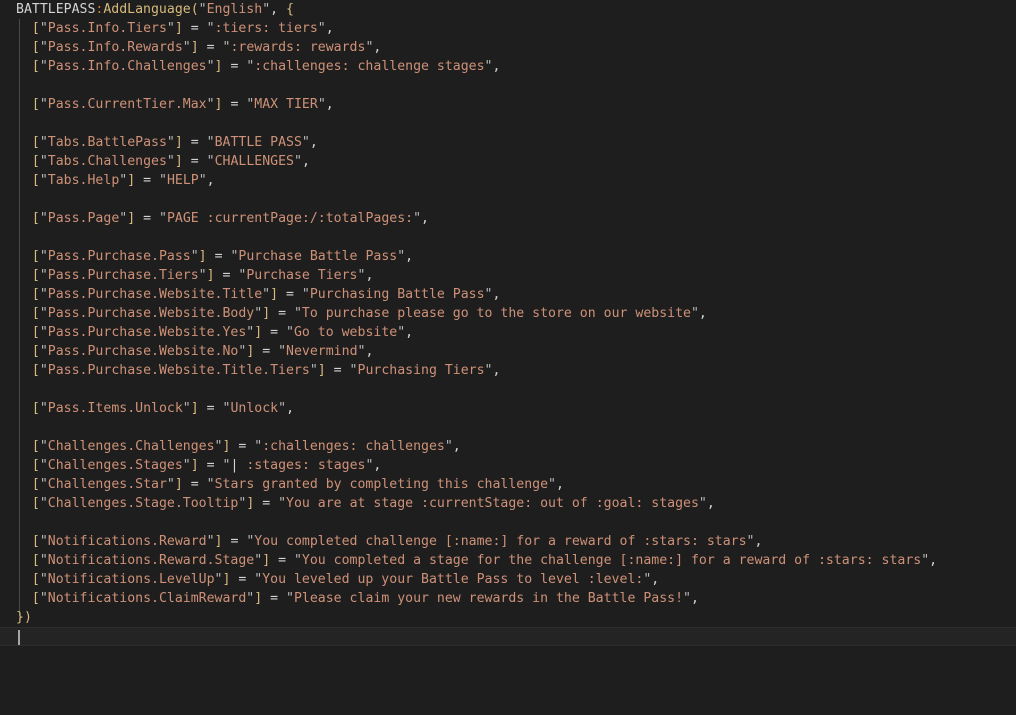 The height and width of the screenshot is (715, 1016). What do you see at coordinates (508, 9) in the screenshot?
I see `code-line-header: BATTLEPASS:AddLanguage("English", {` at bounding box center [508, 9].